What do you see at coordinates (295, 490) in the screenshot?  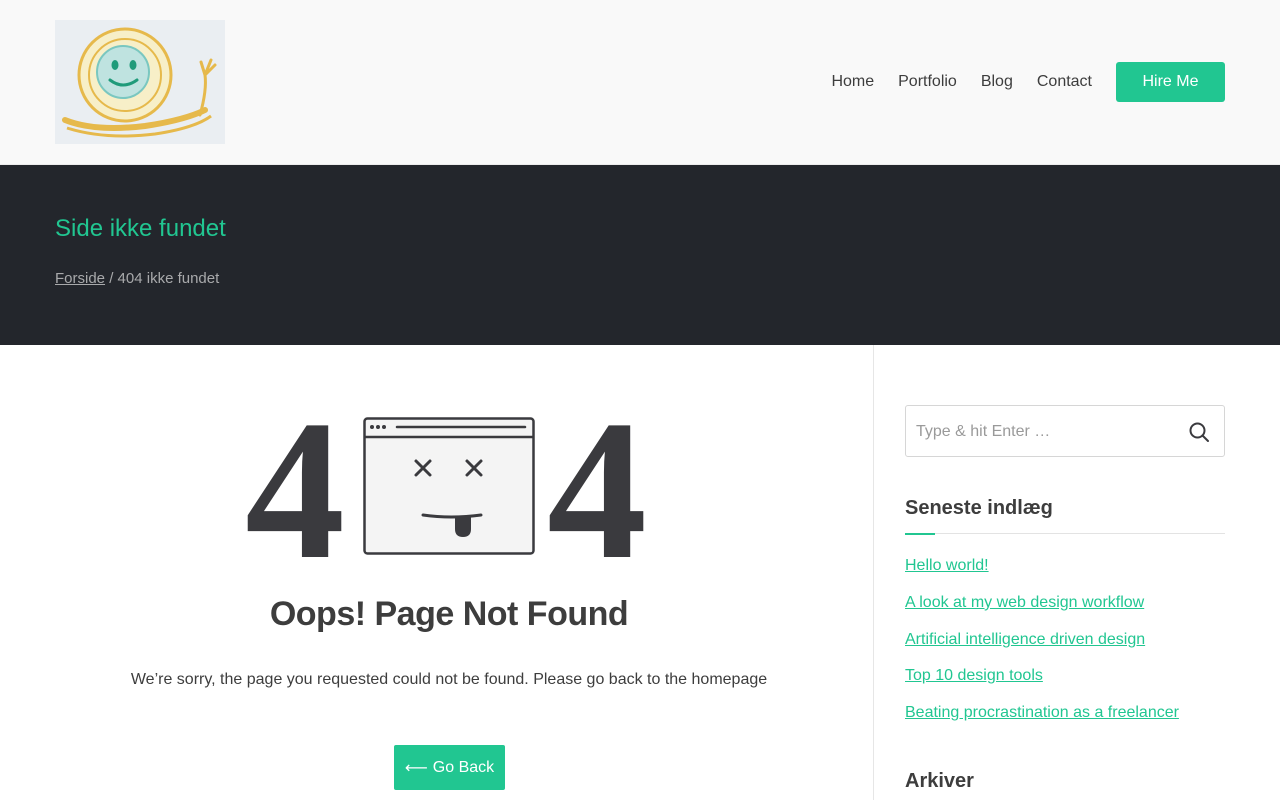 I see `error-digit-left: 4` at bounding box center [295, 490].